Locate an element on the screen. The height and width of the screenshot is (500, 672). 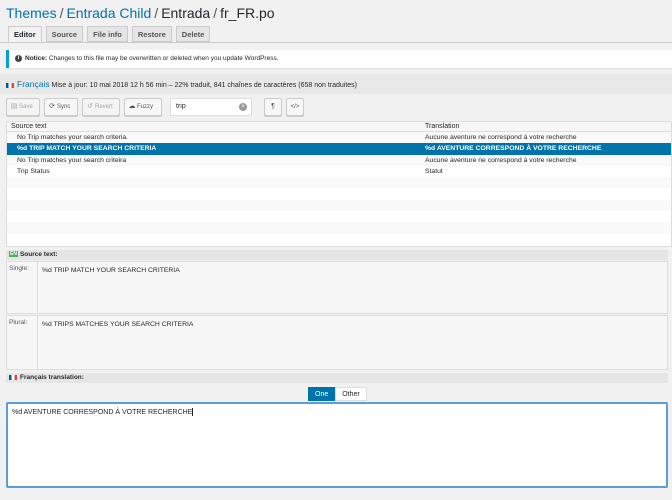
plural-form-tabs: One Other is located at coordinates (337, 394).